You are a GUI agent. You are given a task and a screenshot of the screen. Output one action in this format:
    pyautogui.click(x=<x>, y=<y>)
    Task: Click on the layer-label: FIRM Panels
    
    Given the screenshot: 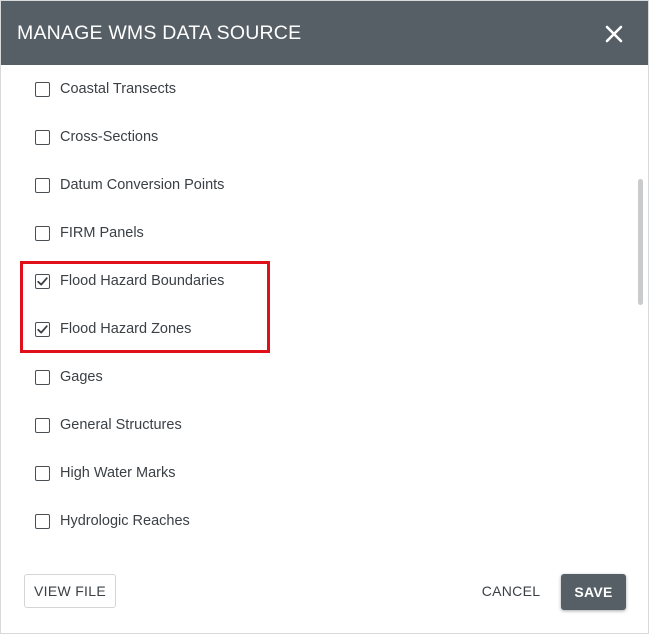 What is the action you would take?
    pyautogui.click(x=102, y=233)
    